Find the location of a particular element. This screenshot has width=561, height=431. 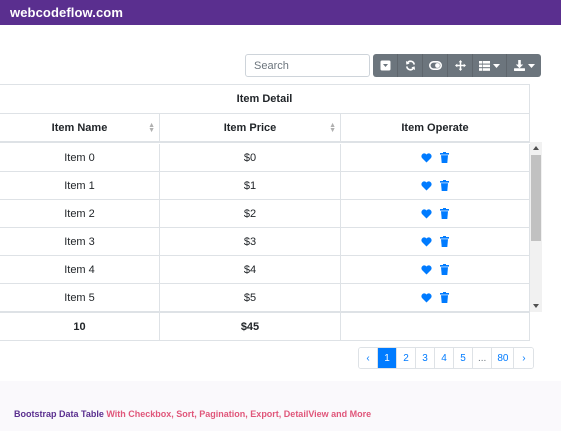

table-row: Item 2 $2 is located at coordinates (265, 214).